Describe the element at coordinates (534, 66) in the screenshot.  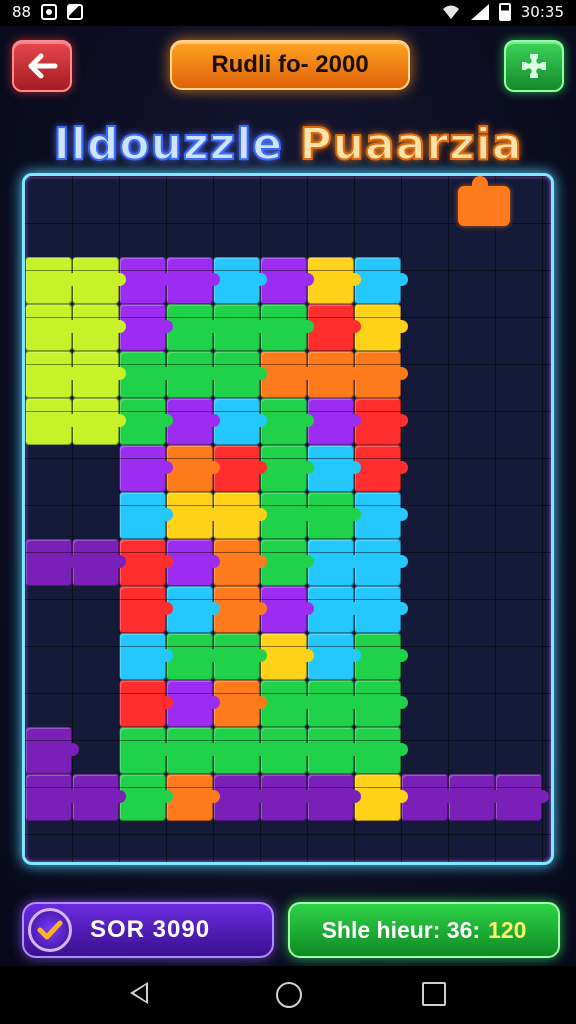
I see `puzzle-button` at that location.